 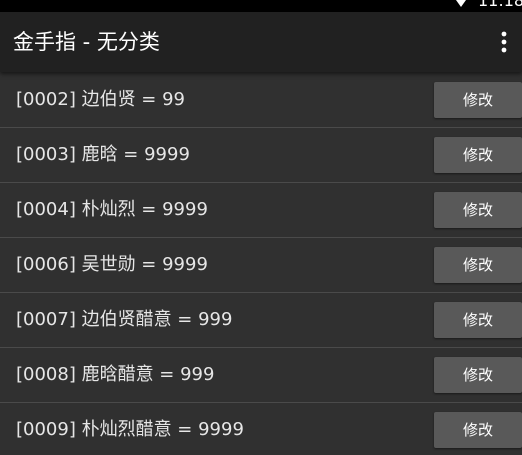 What do you see at coordinates (261, 6) in the screenshot?
I see `status-bar: 11:18` at bounding box center [261, 6].